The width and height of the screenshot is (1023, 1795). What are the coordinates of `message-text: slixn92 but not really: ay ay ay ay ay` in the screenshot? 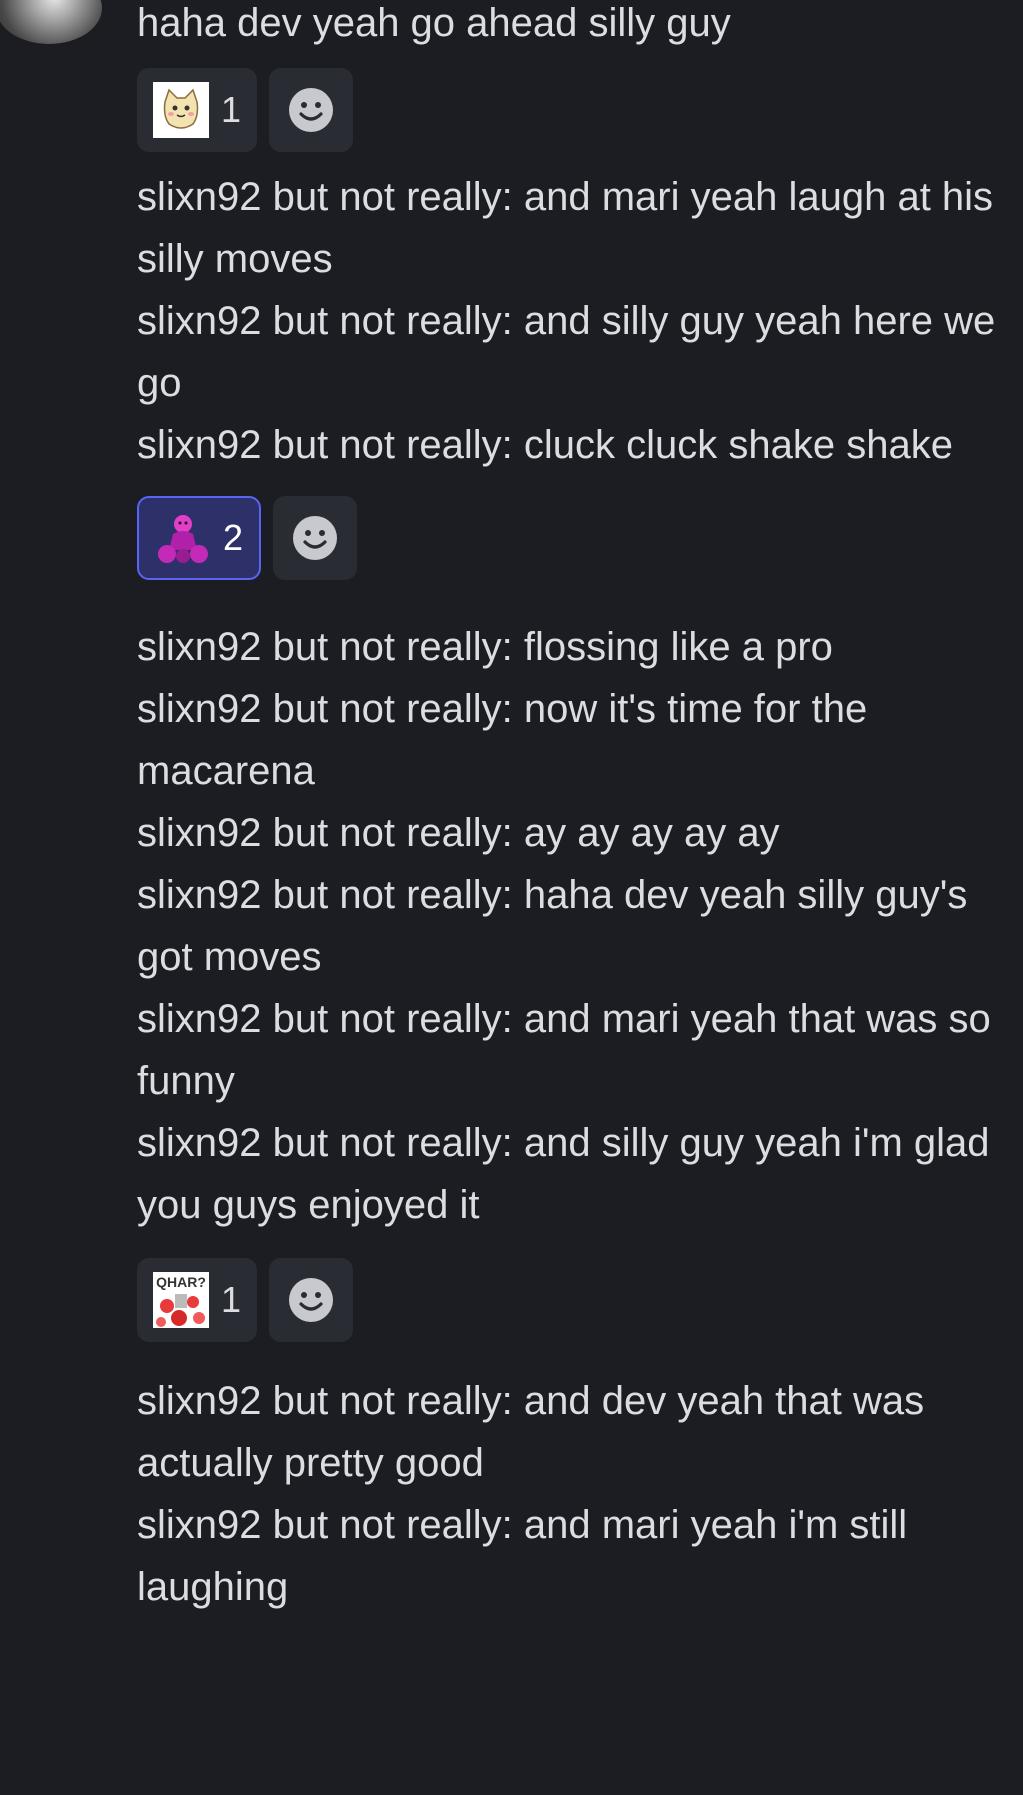 It's located at (458, 833).